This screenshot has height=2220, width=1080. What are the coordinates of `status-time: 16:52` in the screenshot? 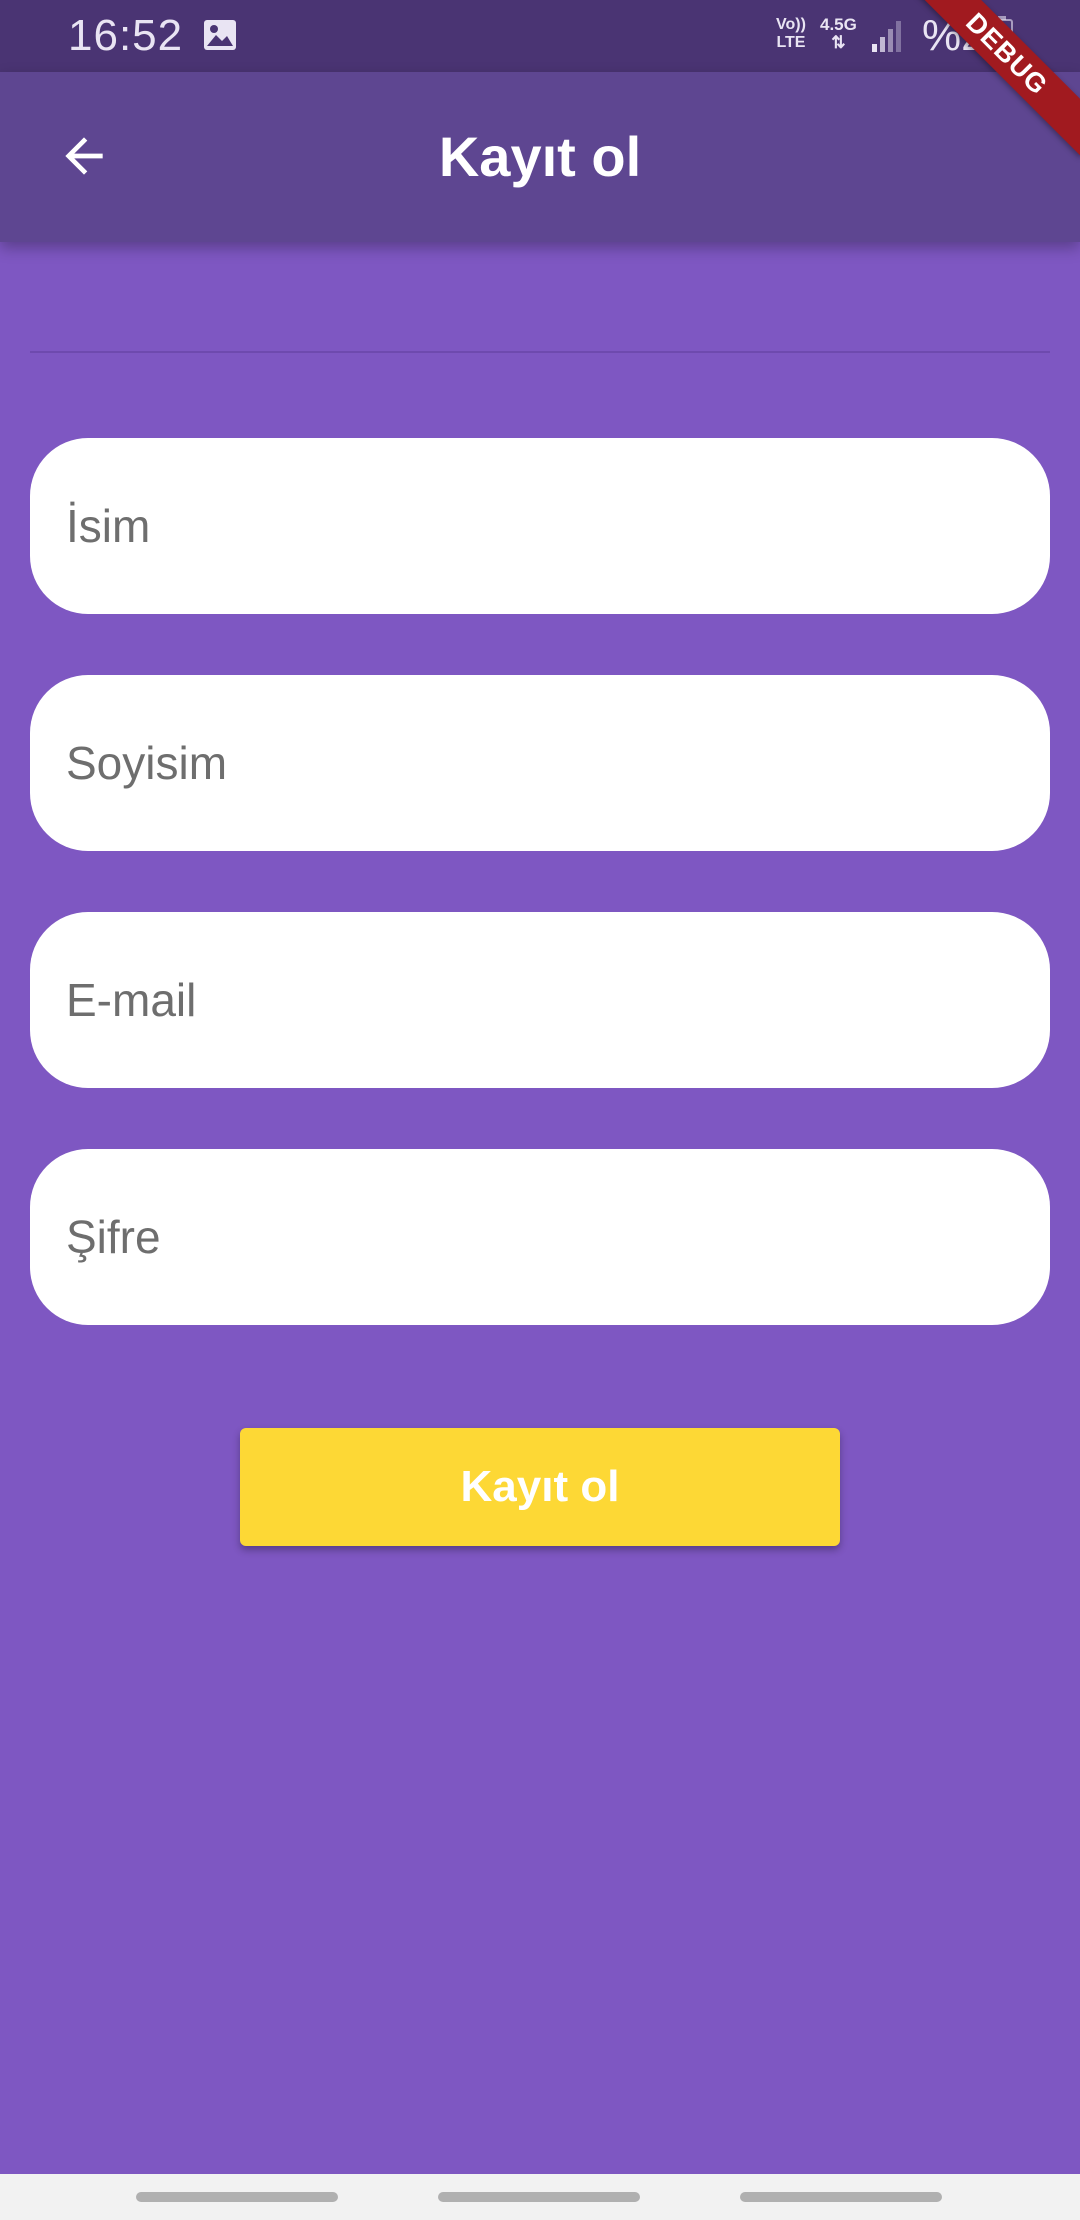 It's located at (126, 35).